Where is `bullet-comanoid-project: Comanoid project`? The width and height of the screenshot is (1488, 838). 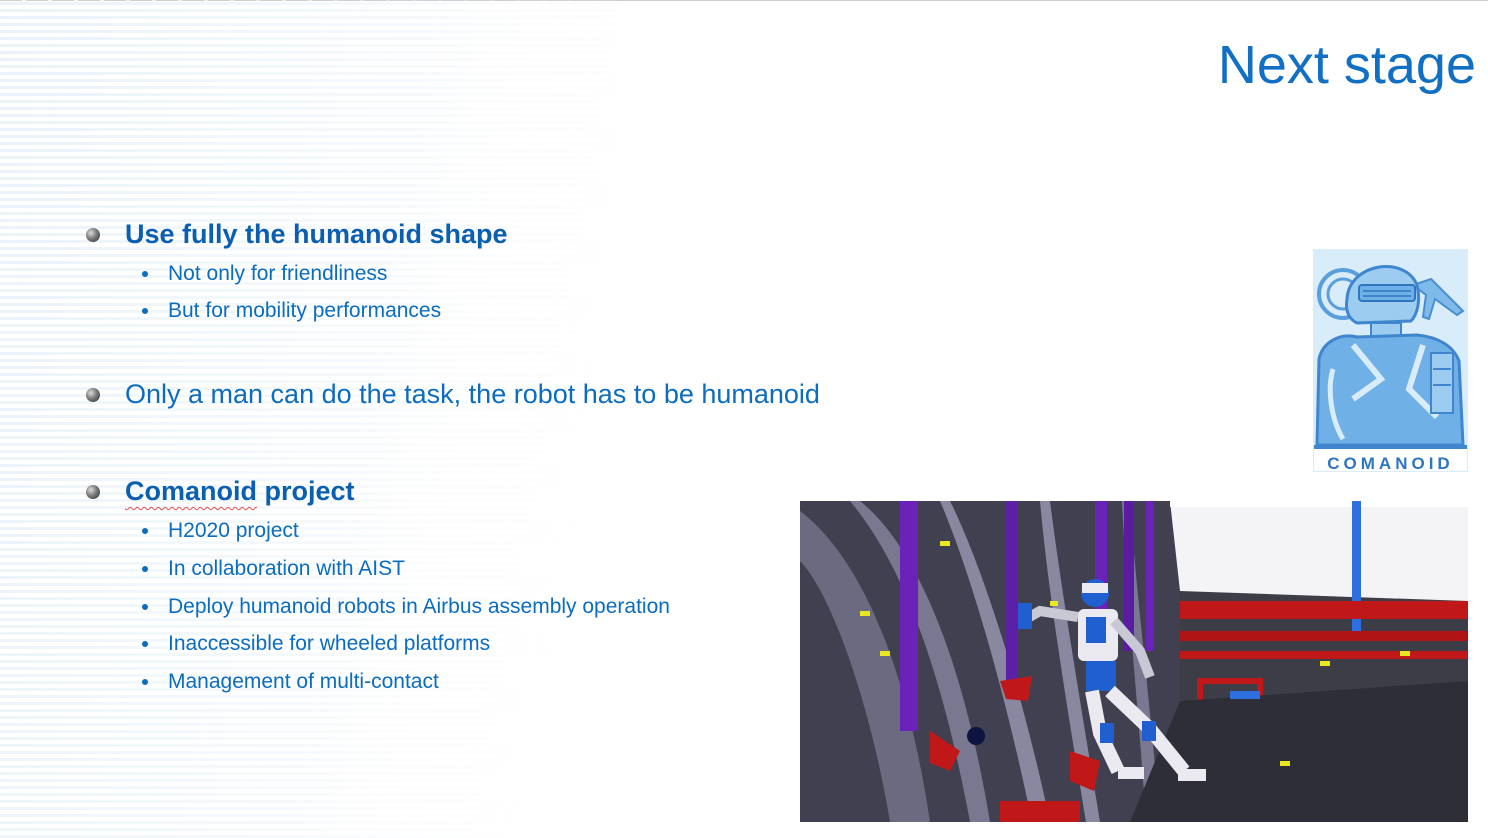
bullet-comanoid-project: Comanoid project is located at coordinates (220, 491).